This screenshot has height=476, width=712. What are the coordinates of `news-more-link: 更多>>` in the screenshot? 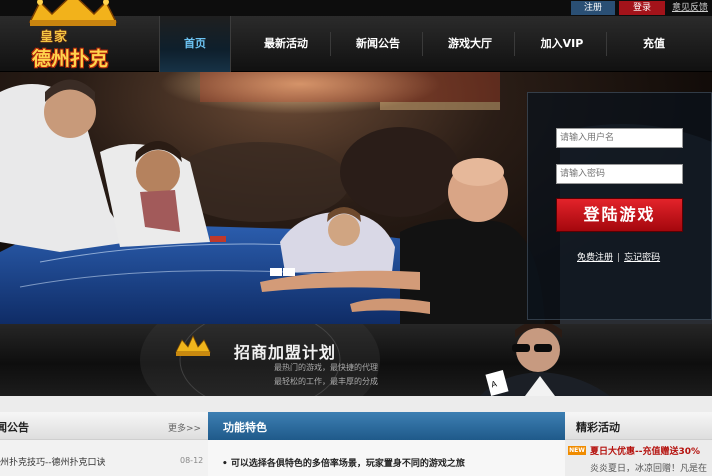 It's located at (184, 427).